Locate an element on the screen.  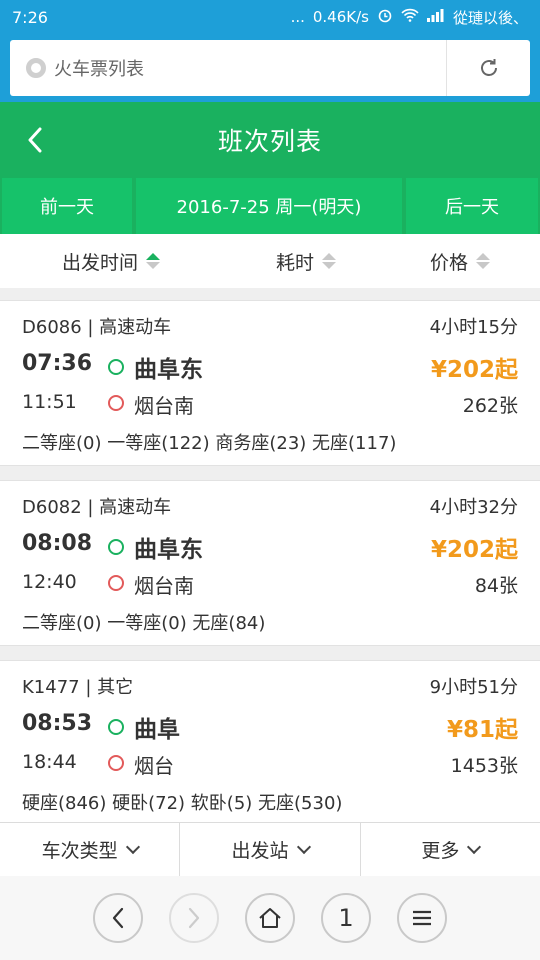
sort-departure-label: 出发时间 is located at coordinates (100, 262).